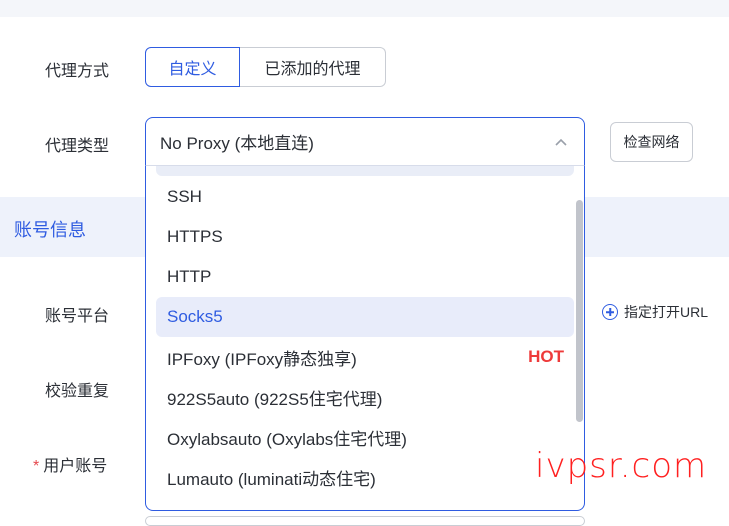 Image resolution: width=729 pixels, height=526 pixels. What do you see at coordinates (561, 142) in the screenshot?
I see `chevron-up-icon` at bounding box center [561, 142].